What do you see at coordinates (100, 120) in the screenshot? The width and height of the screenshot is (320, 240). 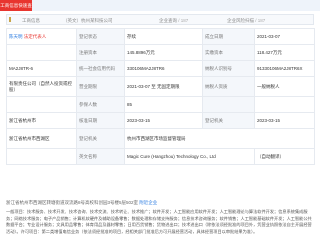 I see `field-label: 核准日期` at bounding box center [100, 120].